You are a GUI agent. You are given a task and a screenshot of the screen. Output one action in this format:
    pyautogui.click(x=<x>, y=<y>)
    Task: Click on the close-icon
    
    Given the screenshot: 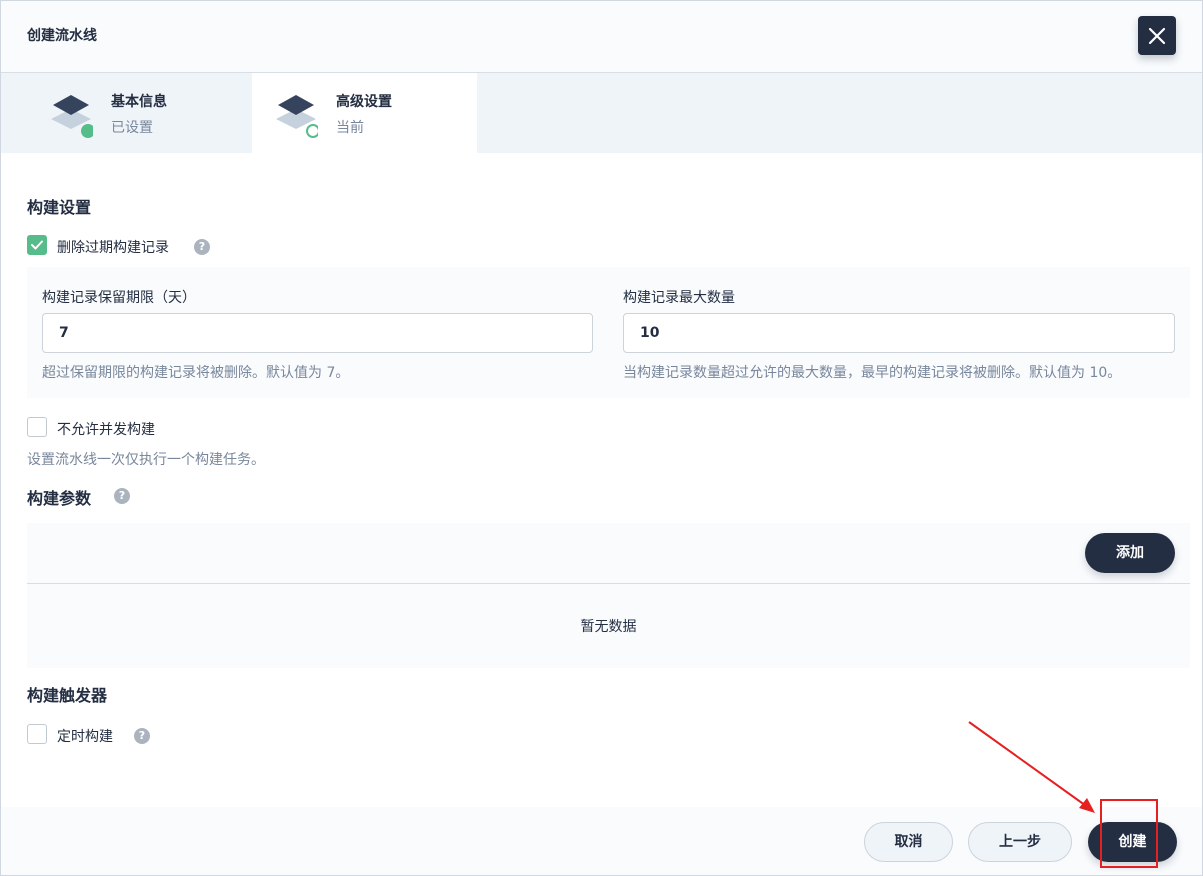 What is the action you would take?
    pyautogui.click(x=1157, y=35)
    